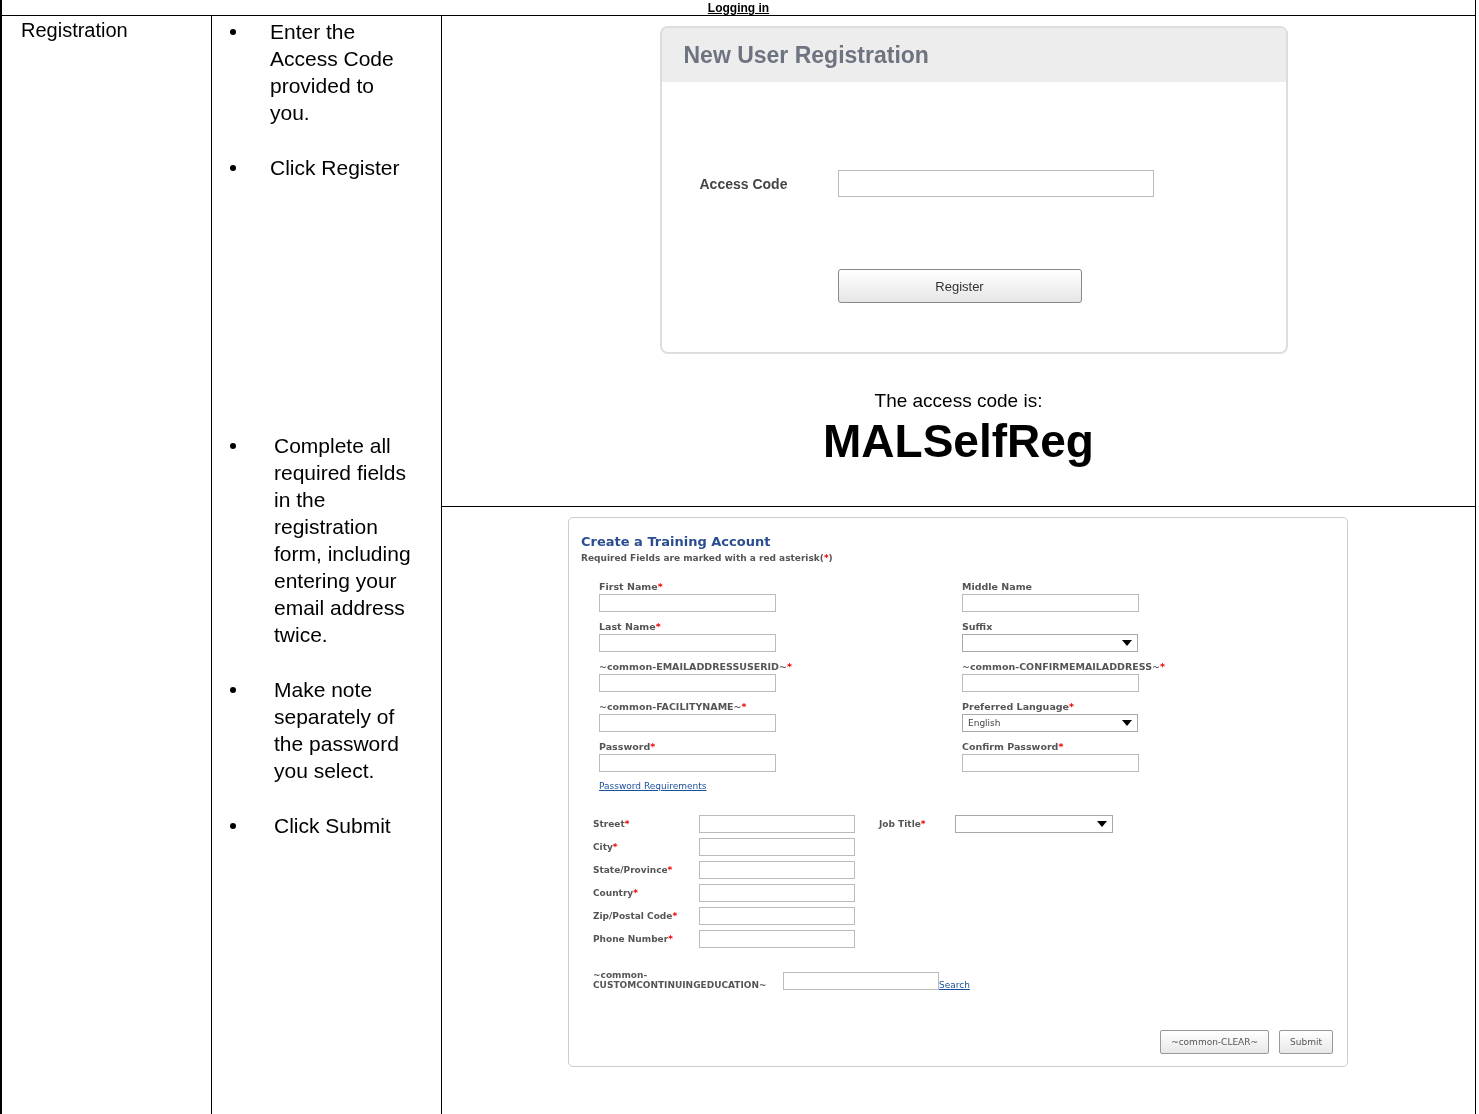 The width and height of the screenshot is (1479, 1114). What do you see at coordinates (1013, 746) in the screenshot?
I see `field-label: Confirm Password*` at bounding box center [1013, 746].